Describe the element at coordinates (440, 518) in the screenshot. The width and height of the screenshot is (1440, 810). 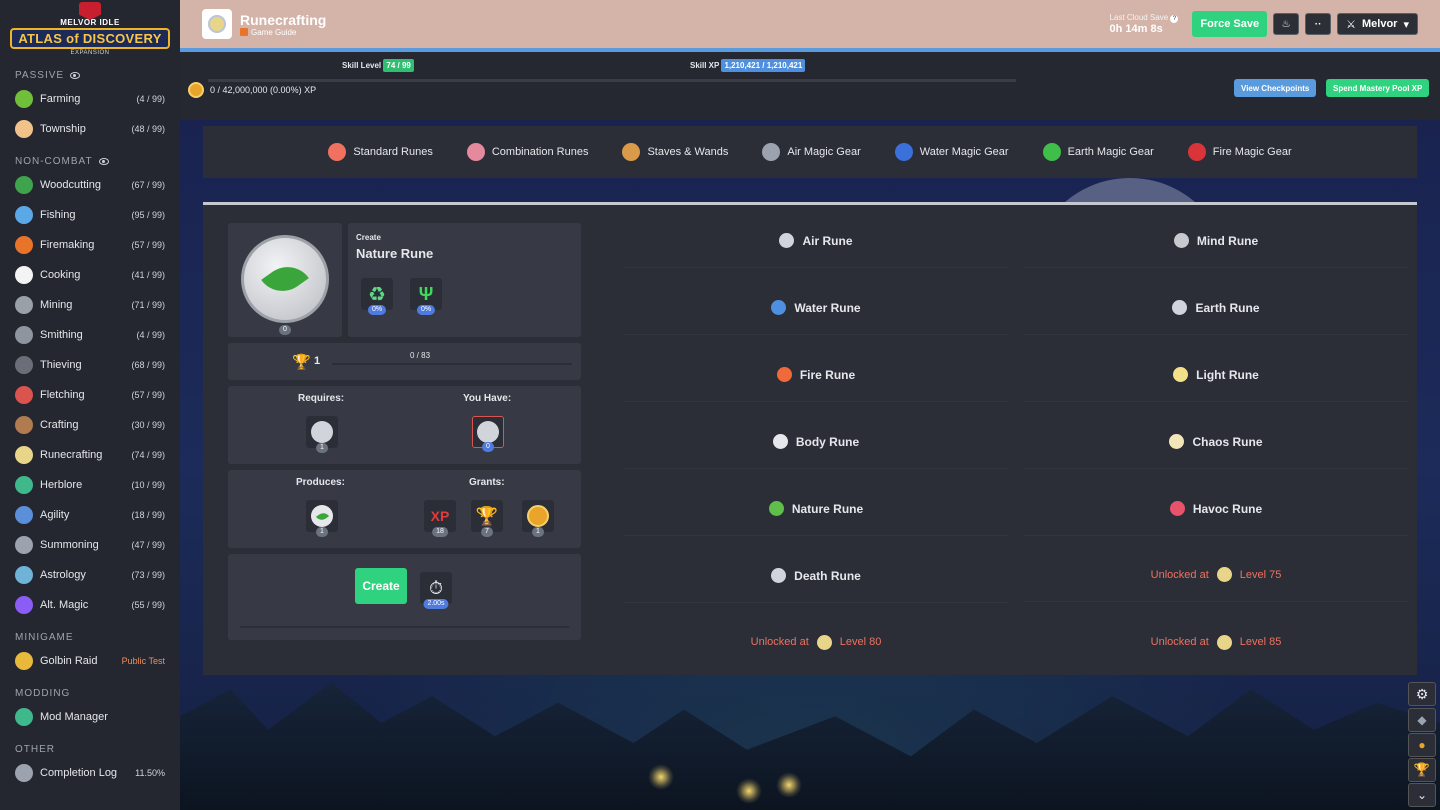
I see `xp-grant-slot: XP 18` at that location.